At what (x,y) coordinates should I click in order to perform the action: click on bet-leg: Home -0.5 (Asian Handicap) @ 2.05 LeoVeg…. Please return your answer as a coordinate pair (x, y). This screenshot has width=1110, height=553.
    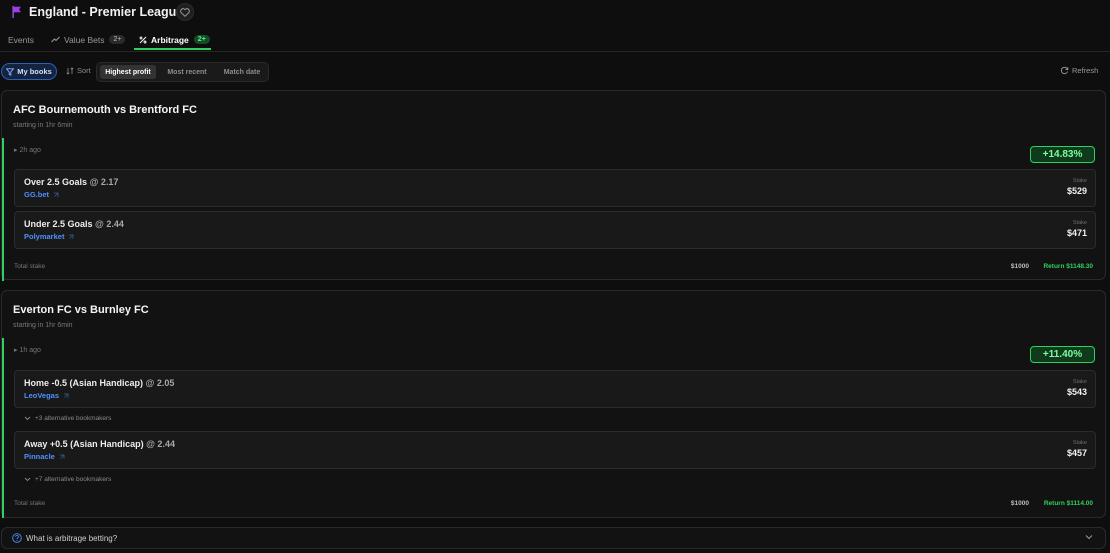
    Looking at the image, I should click on (555, 389).